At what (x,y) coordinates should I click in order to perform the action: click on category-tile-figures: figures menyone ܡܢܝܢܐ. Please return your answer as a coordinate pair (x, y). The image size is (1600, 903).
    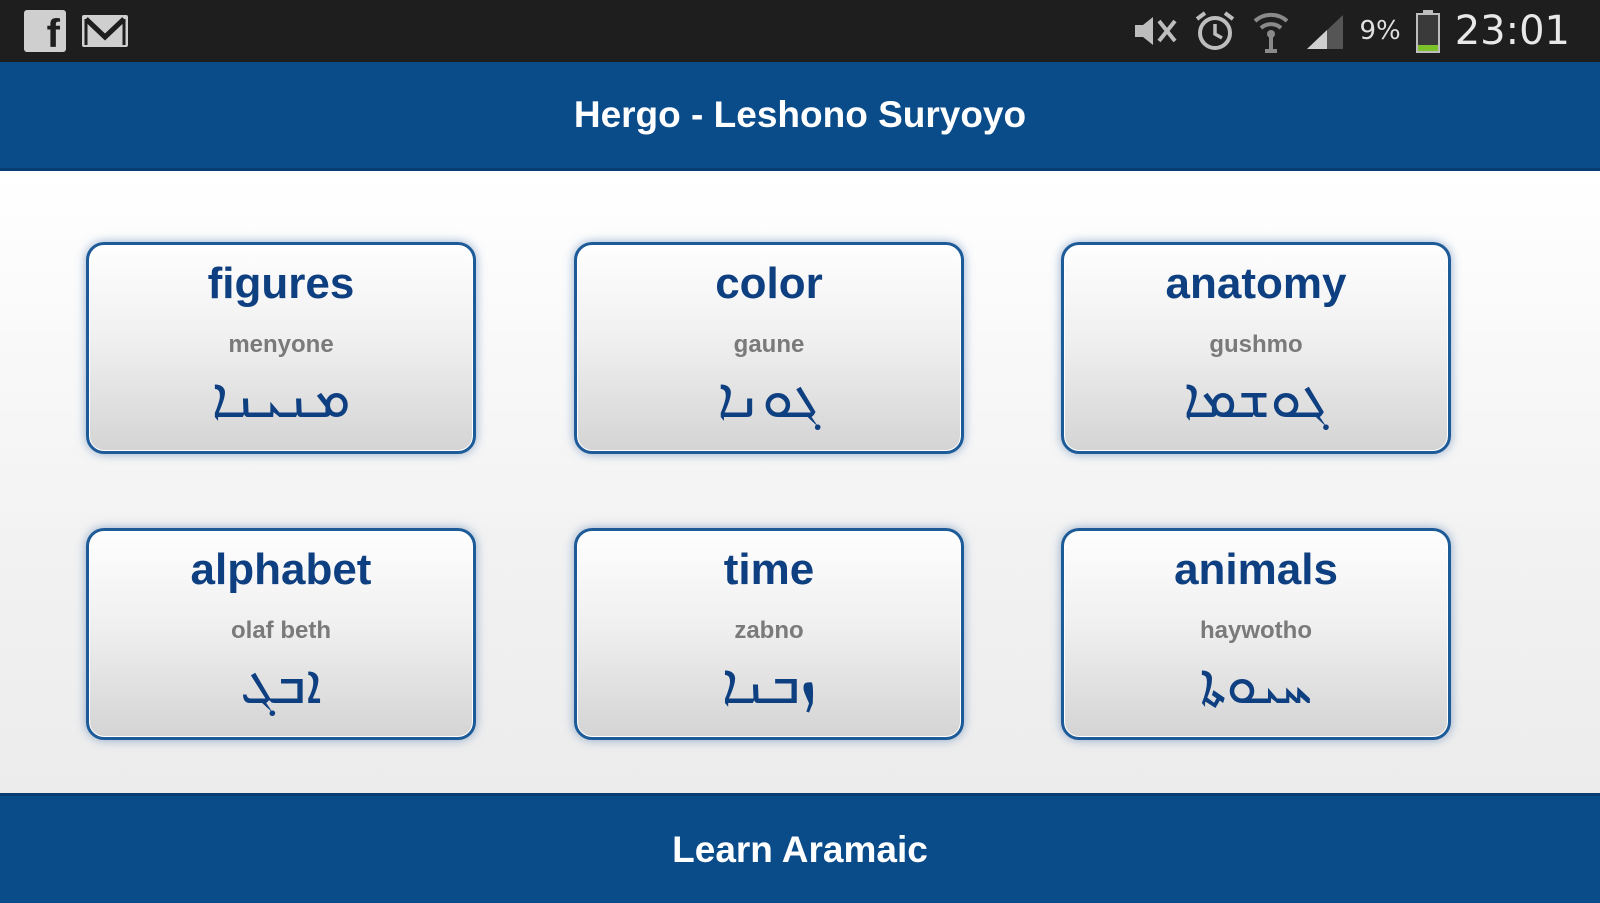
    Looking at the image, I should click on (281, 348).